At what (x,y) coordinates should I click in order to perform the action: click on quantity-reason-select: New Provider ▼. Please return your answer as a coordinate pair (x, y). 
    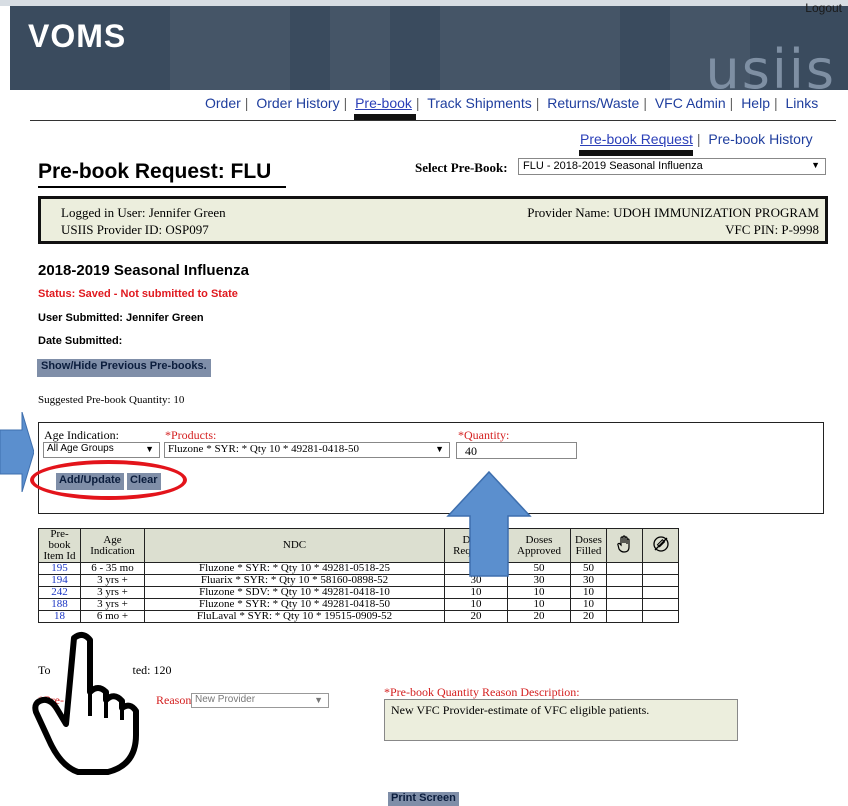
    Looking at the image, I should click on (260, 700).